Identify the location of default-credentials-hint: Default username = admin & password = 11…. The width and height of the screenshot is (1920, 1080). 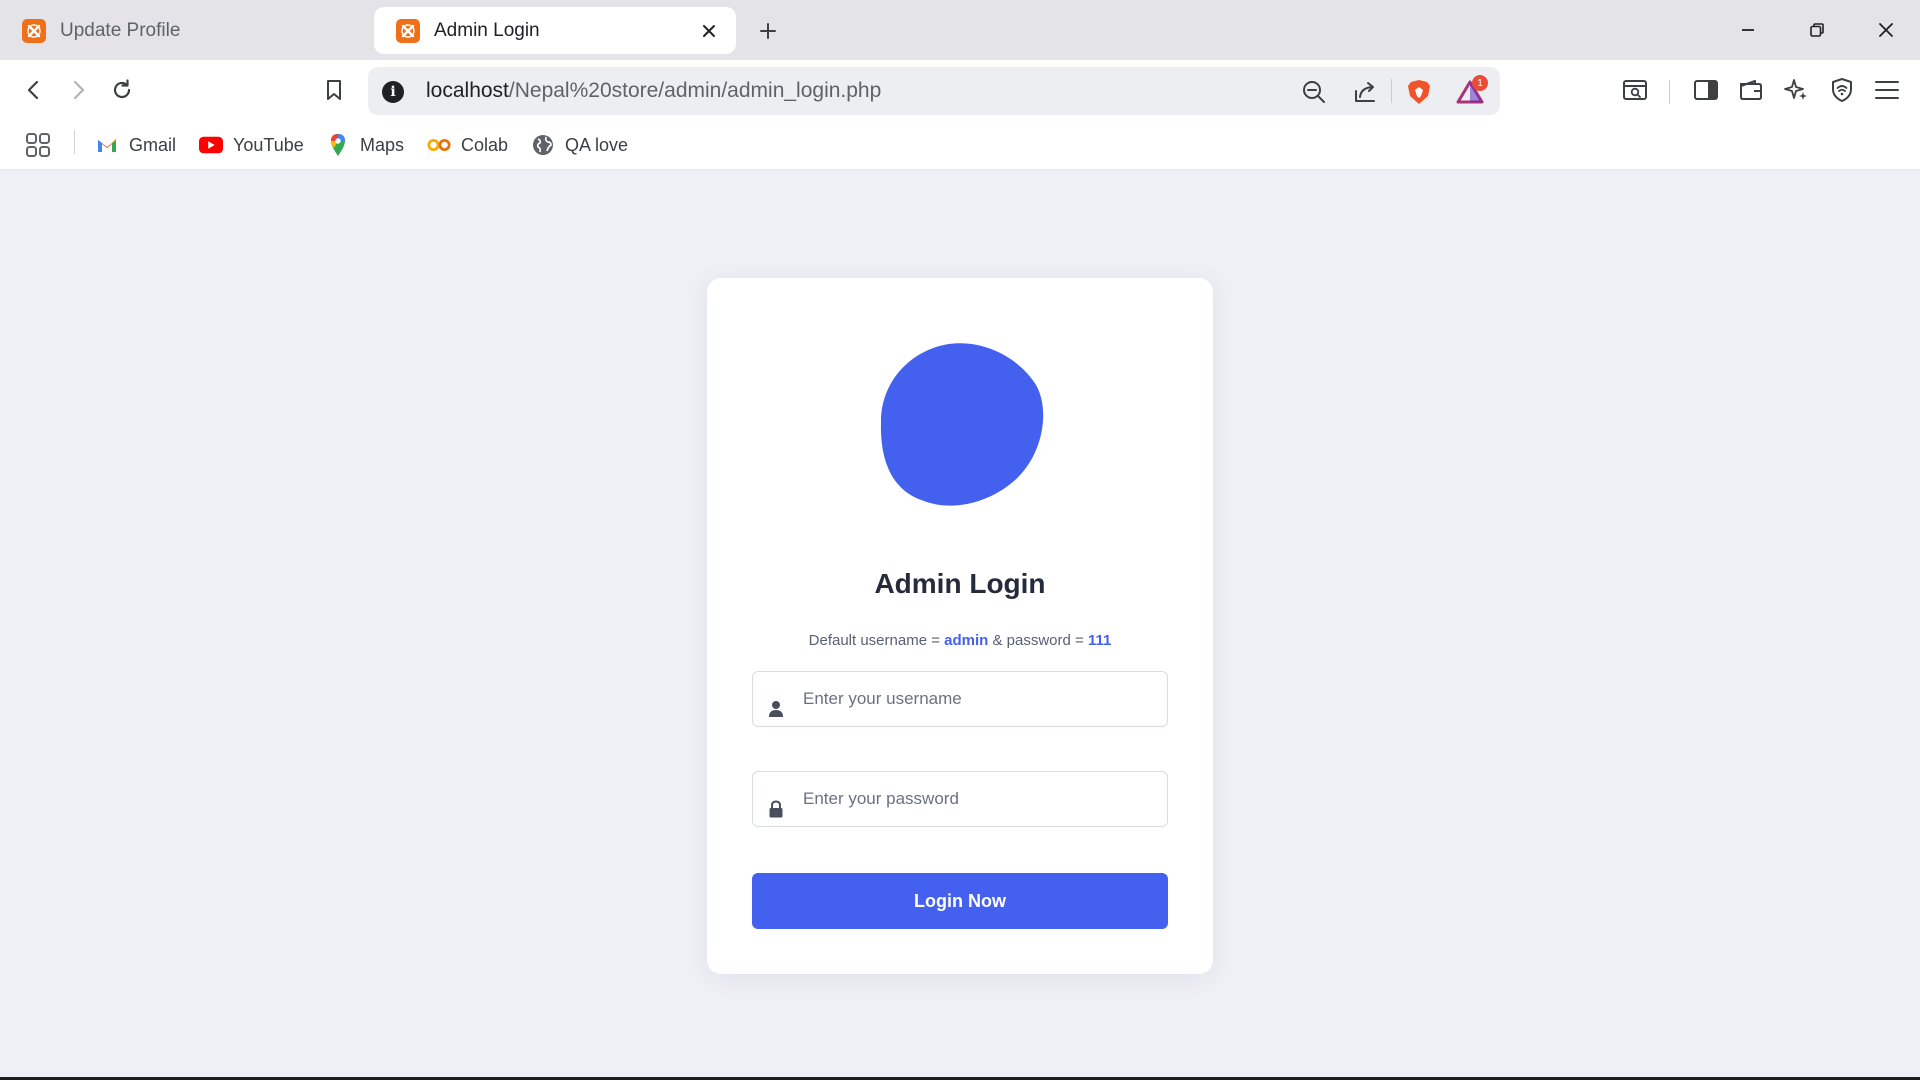
(960, 640).